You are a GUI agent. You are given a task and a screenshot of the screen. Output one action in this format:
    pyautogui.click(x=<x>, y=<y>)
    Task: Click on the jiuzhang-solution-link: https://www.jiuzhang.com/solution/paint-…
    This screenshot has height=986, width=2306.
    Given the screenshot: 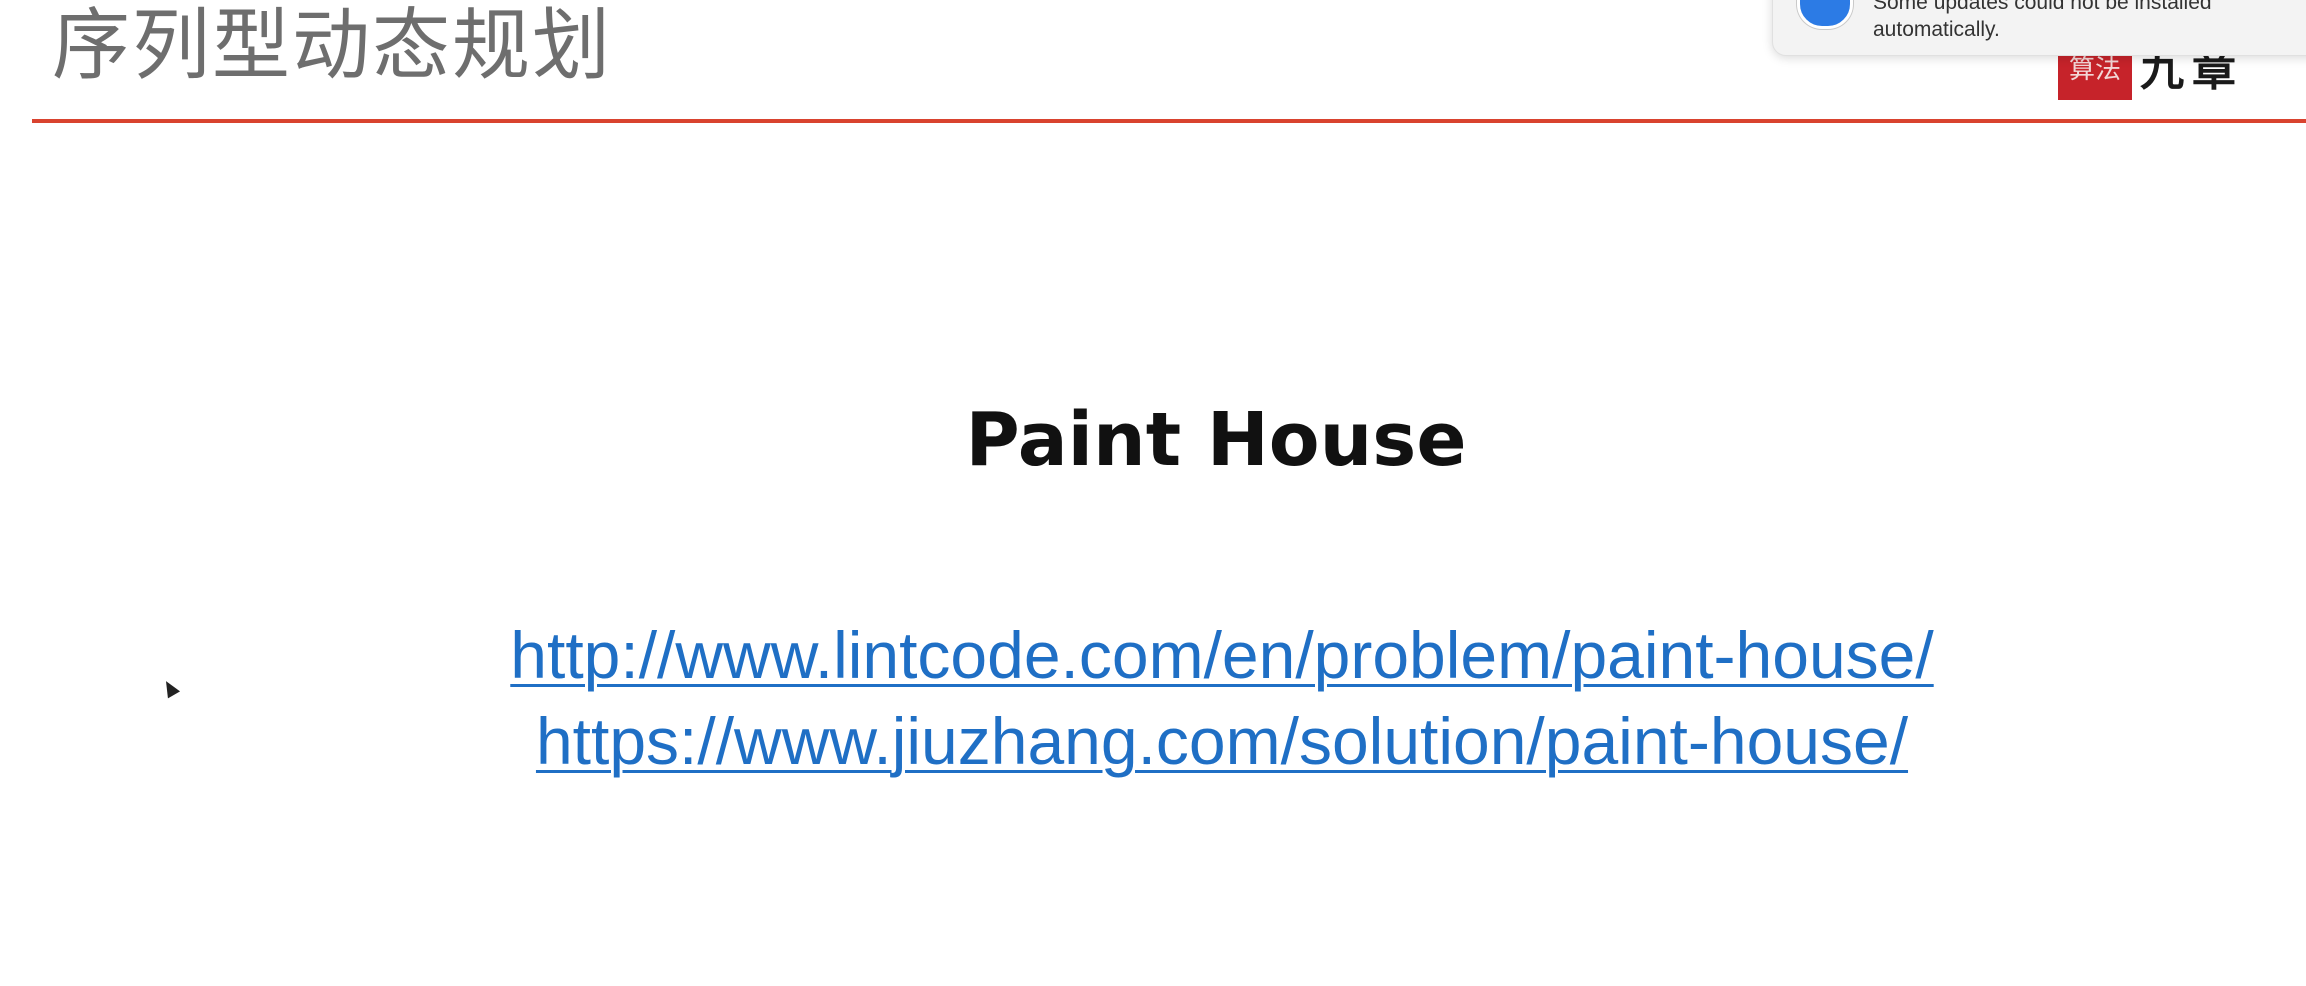 What is the action you would take?
    pyautogui.click(x=1153, y=741)
    